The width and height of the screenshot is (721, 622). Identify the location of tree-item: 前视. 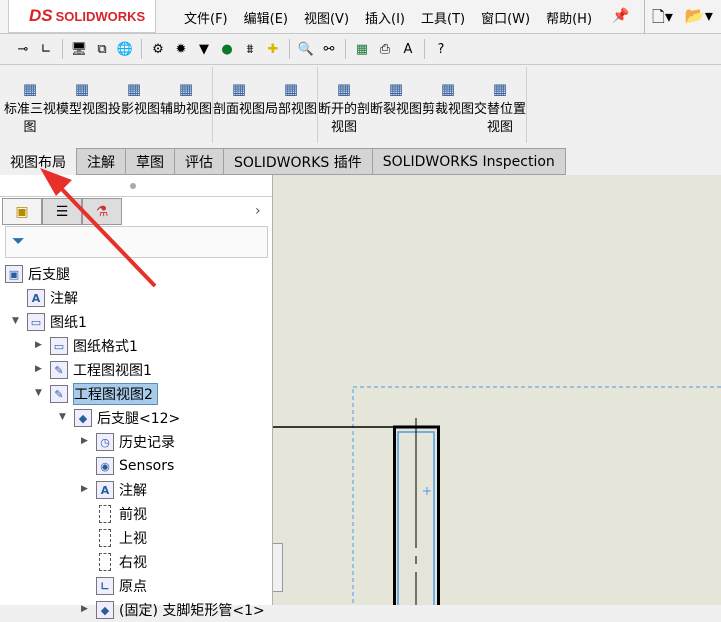
(121, 514).